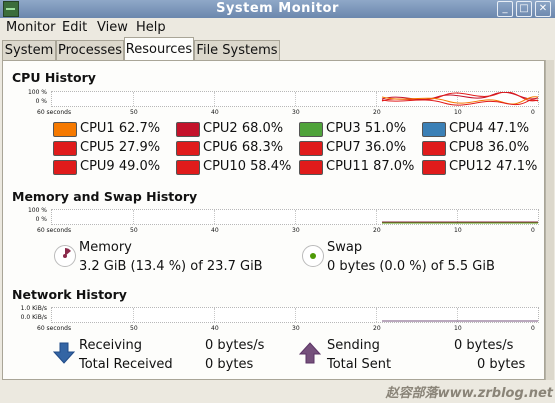 The image size is (555, 403). What do you see at coordinates (29, 50) in the screenshot?
I see `tab-system: System` at bounding box center [29, 50].